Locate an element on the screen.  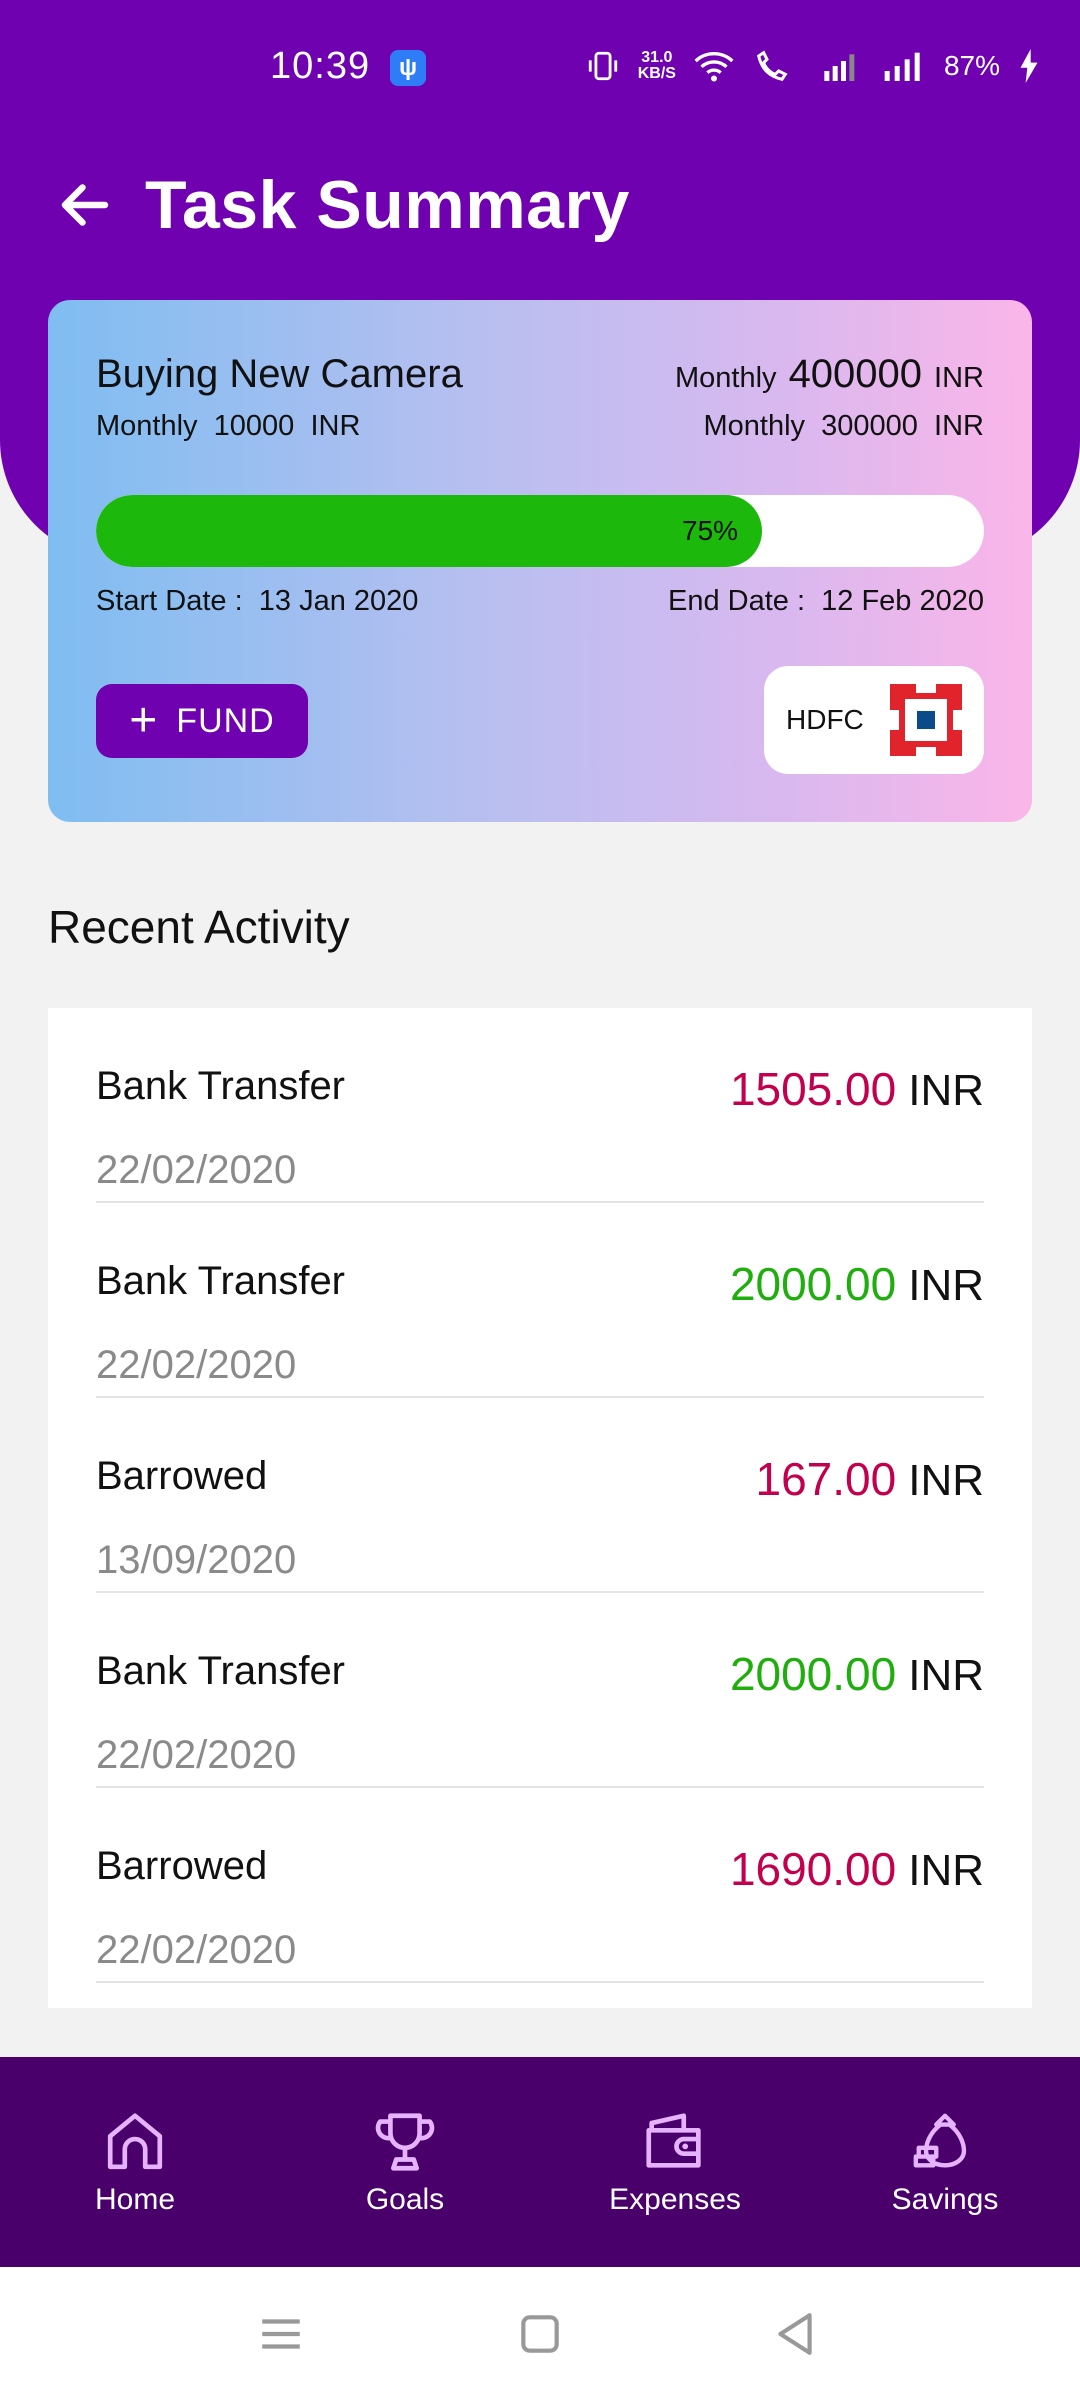
recent-apps-icon is located at coordinates (281, 2334).